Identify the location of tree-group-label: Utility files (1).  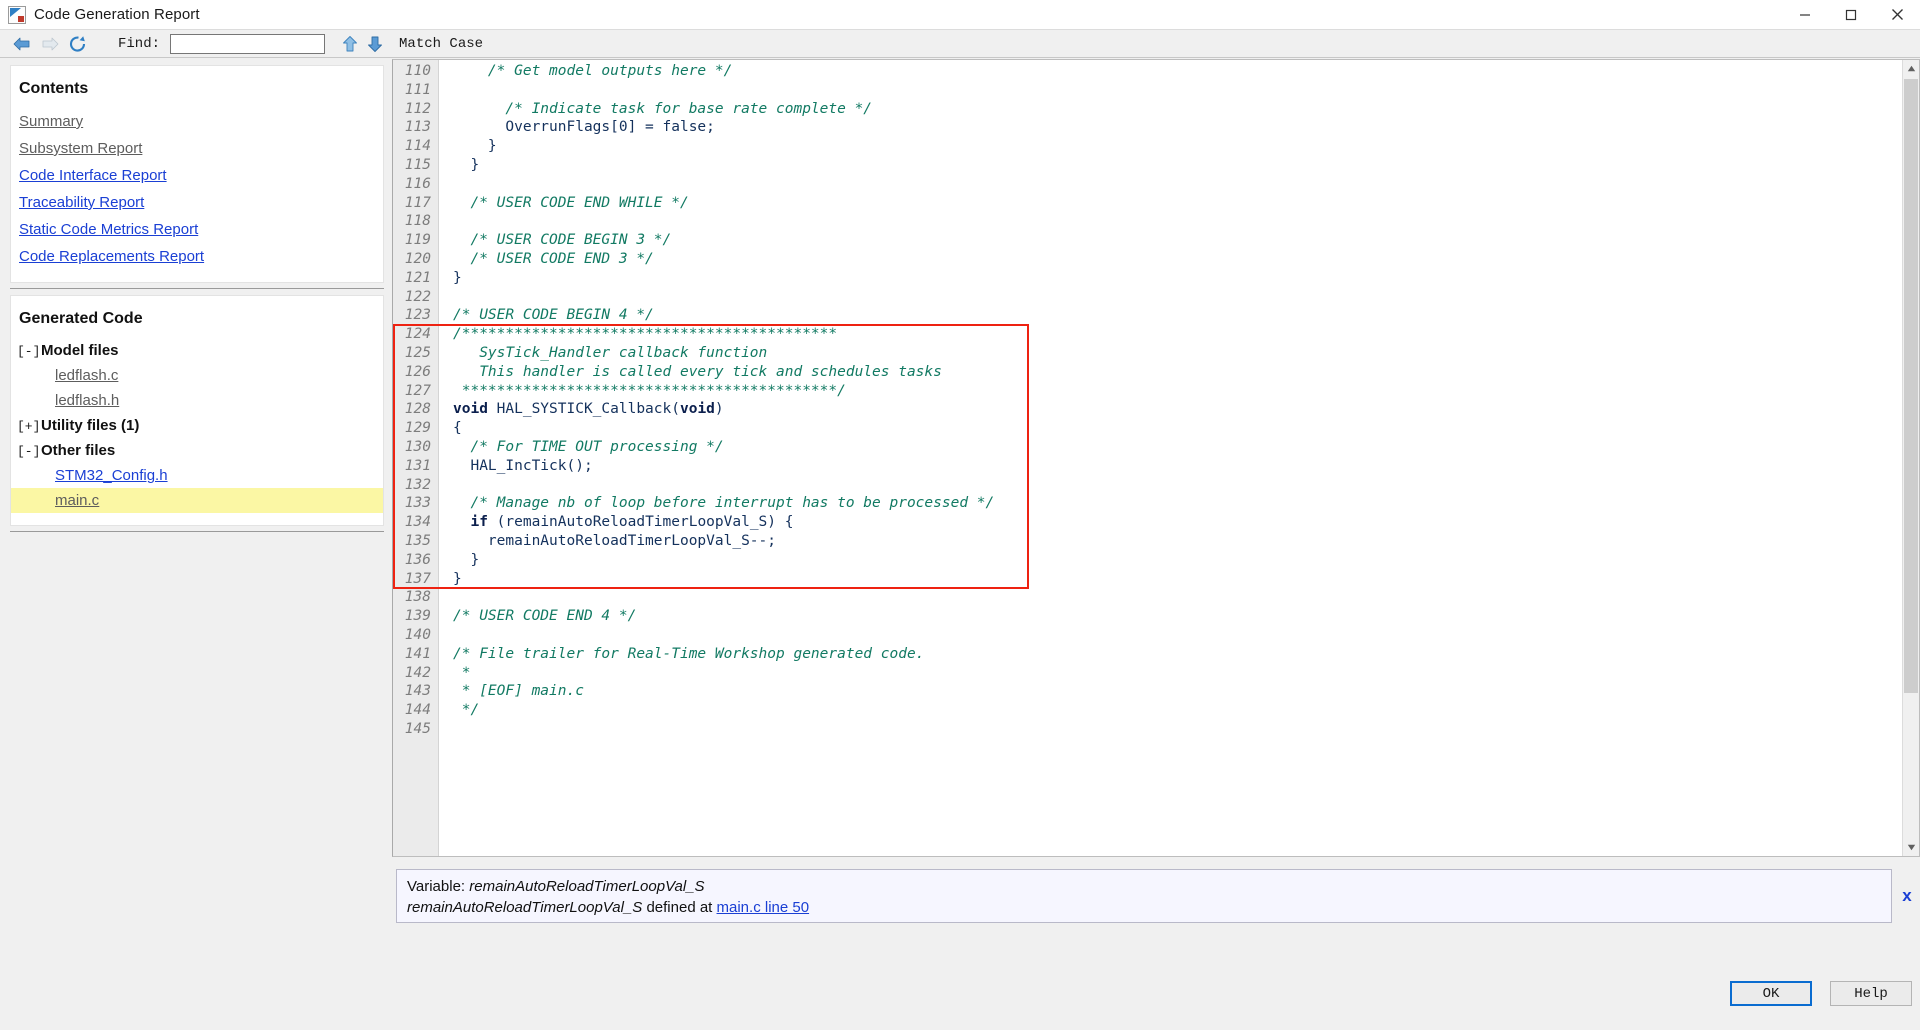
(90, 425).